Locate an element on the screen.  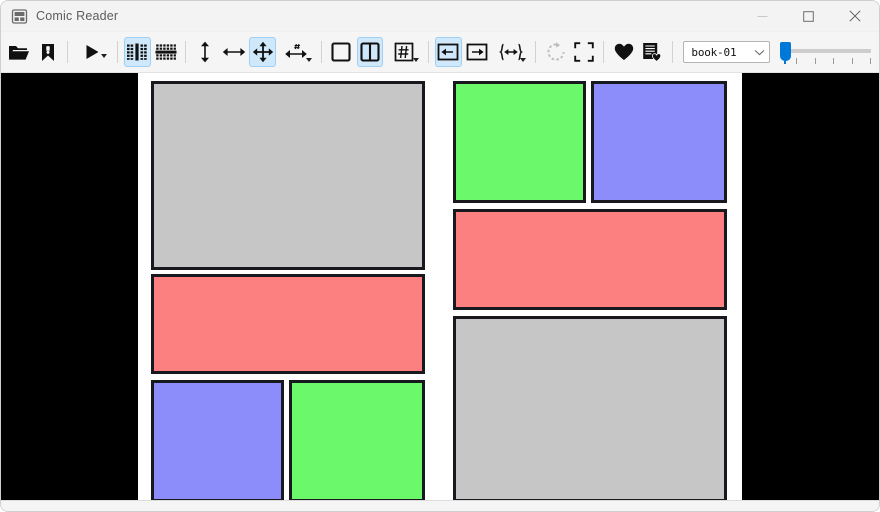
maximize-icon is located at coordinates (808, 16).